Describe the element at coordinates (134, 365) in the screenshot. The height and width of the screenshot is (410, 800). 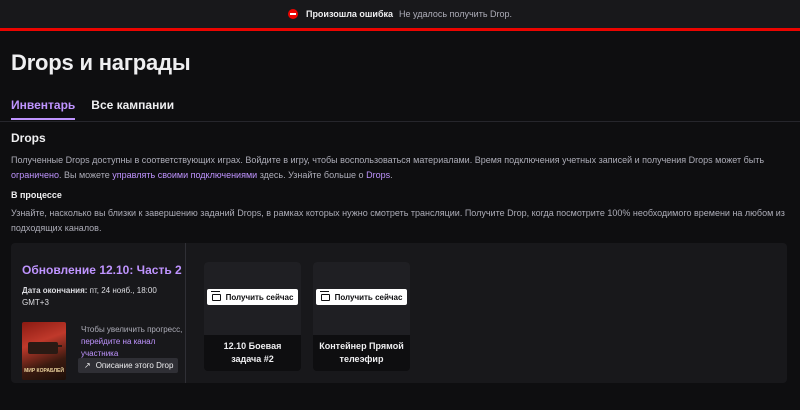
I see `drop-description-label: Описание этого Drop` at that location.